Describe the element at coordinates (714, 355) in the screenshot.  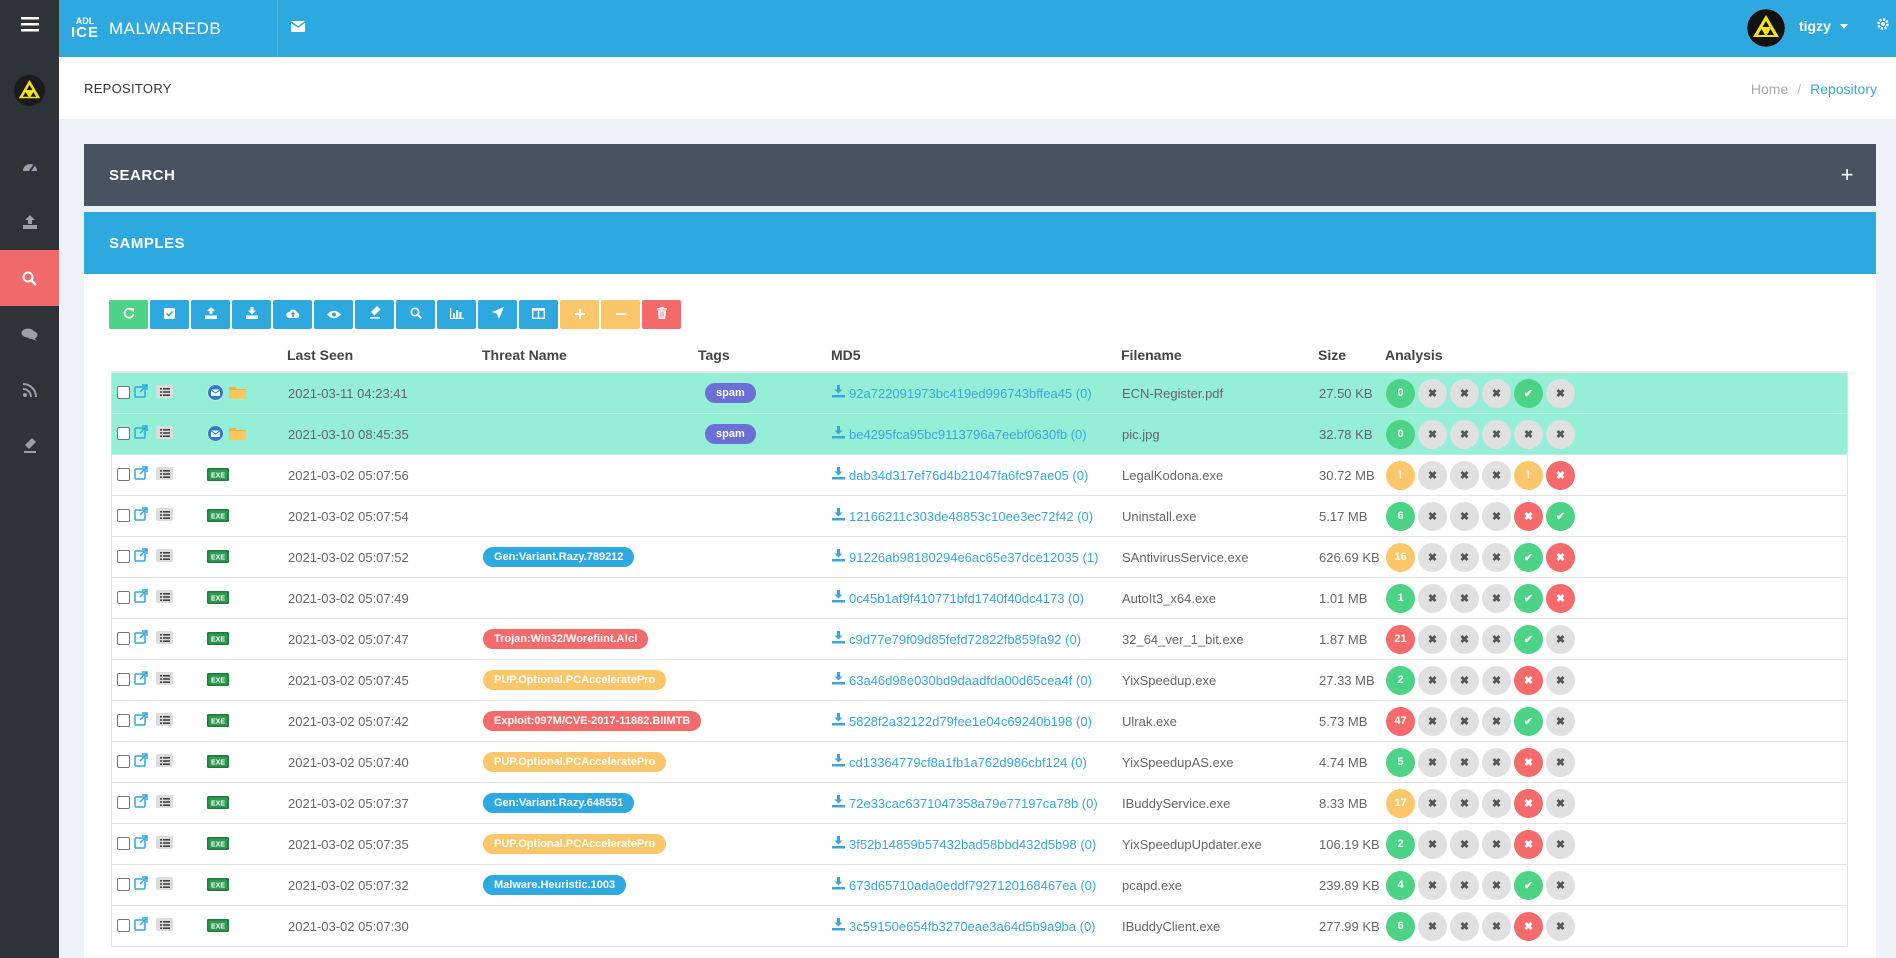
I see `col-tags: Tags` at that location.